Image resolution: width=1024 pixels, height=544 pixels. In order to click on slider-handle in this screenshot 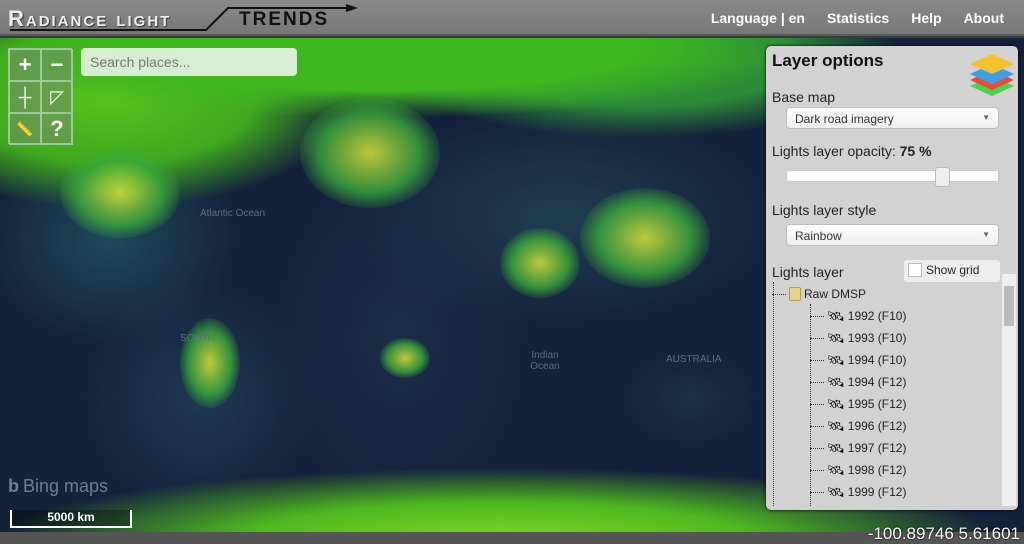, I will do `click(942, 177)`.